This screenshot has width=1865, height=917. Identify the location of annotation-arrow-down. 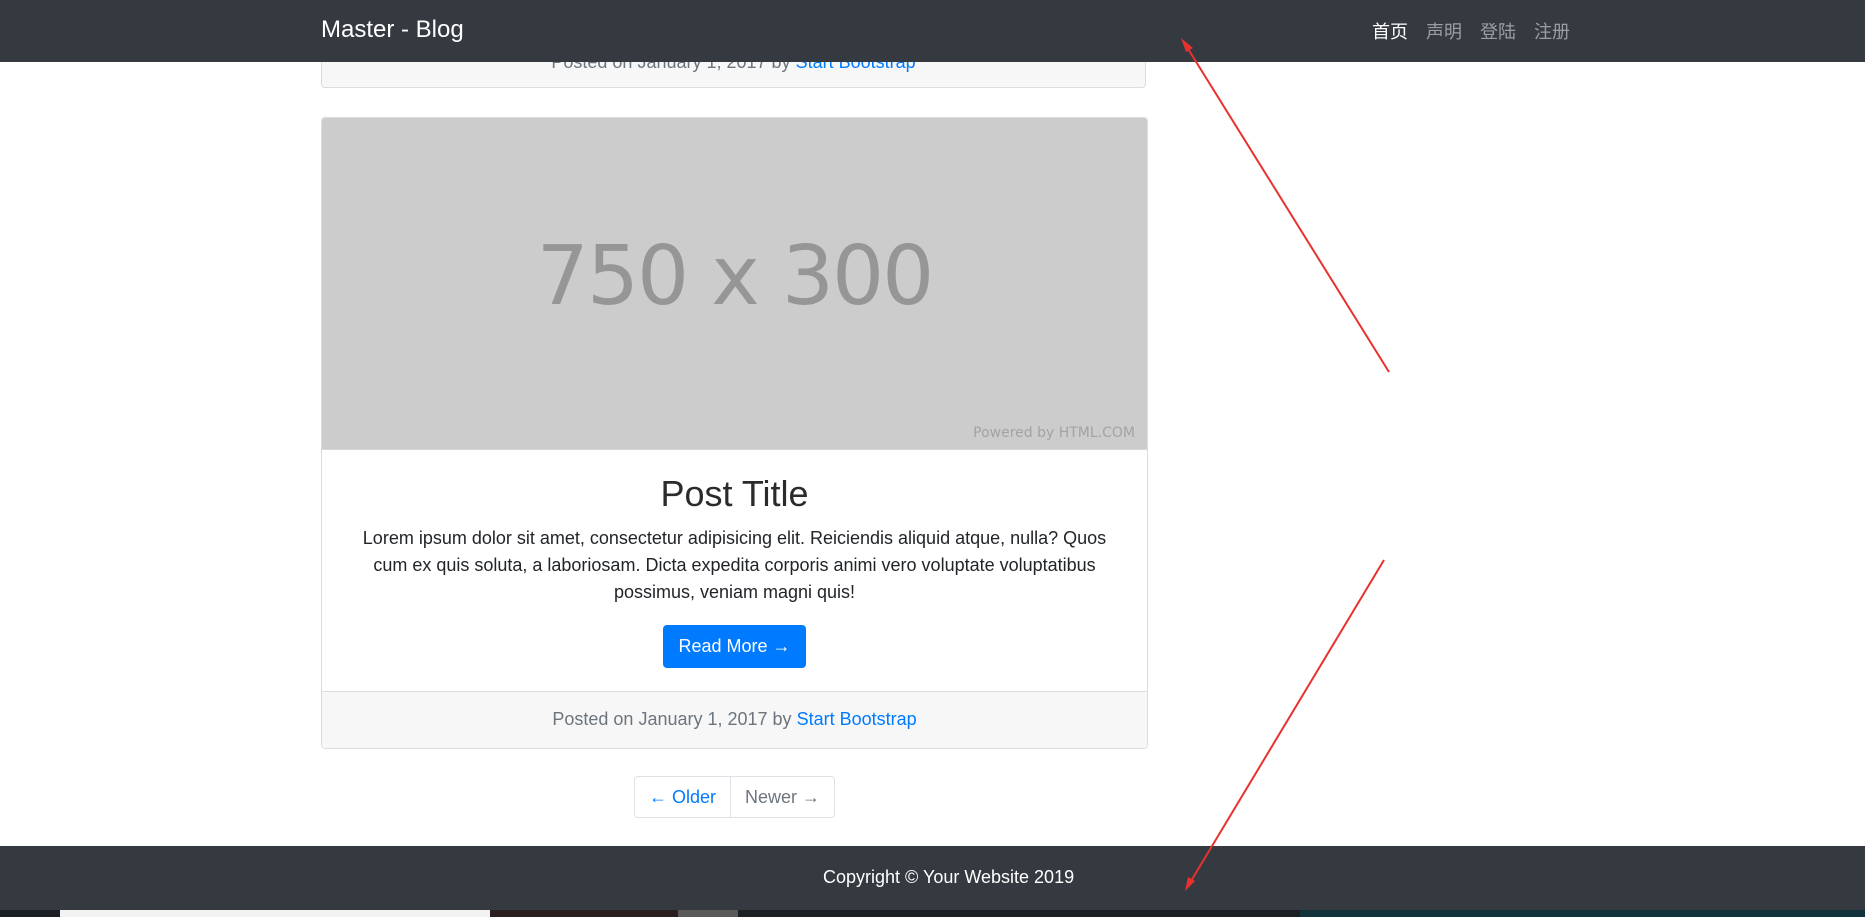
(1286, 723).